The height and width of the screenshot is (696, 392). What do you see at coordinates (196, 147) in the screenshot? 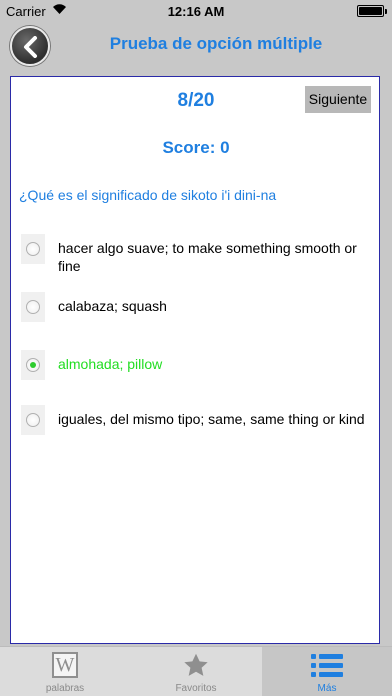
I see `score-label: Score: 0` at bounding box center [196, 147].